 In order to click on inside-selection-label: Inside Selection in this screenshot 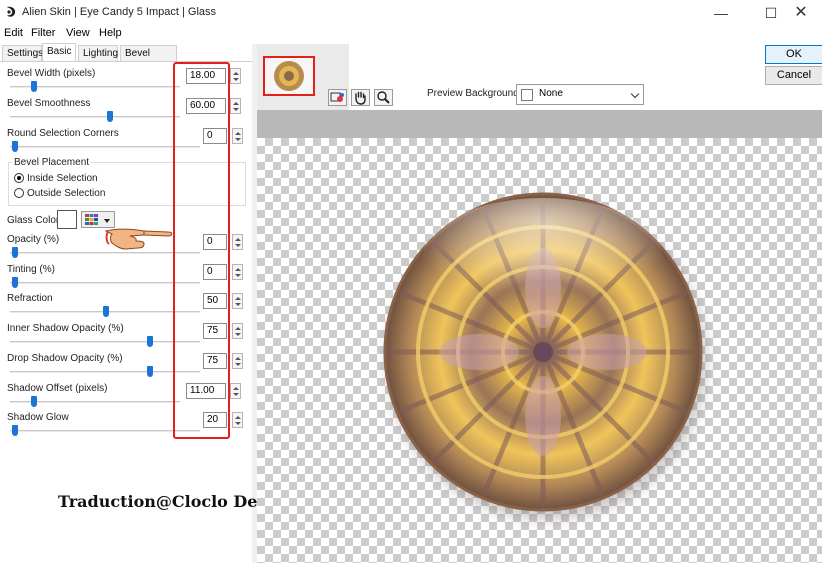, I will do `click(62, 178)`.